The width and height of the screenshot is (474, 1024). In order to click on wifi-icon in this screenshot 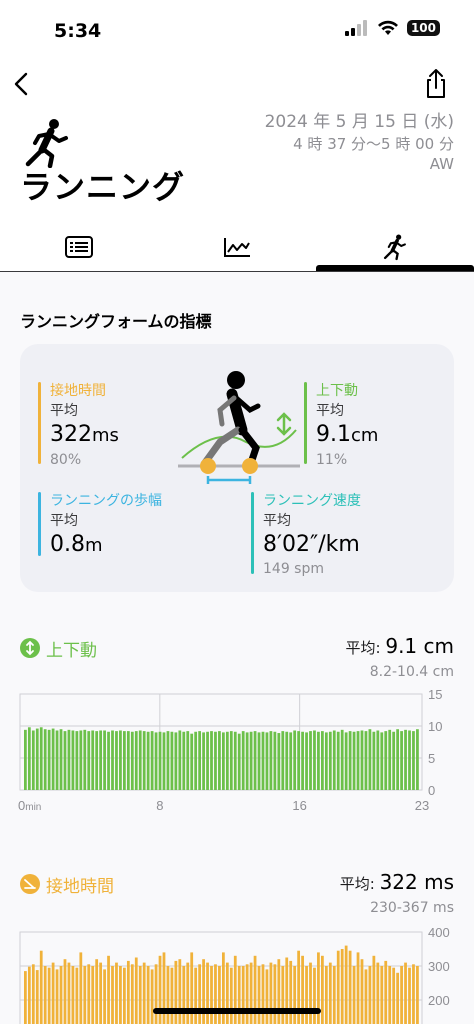, I will do `click(387, 27)`.